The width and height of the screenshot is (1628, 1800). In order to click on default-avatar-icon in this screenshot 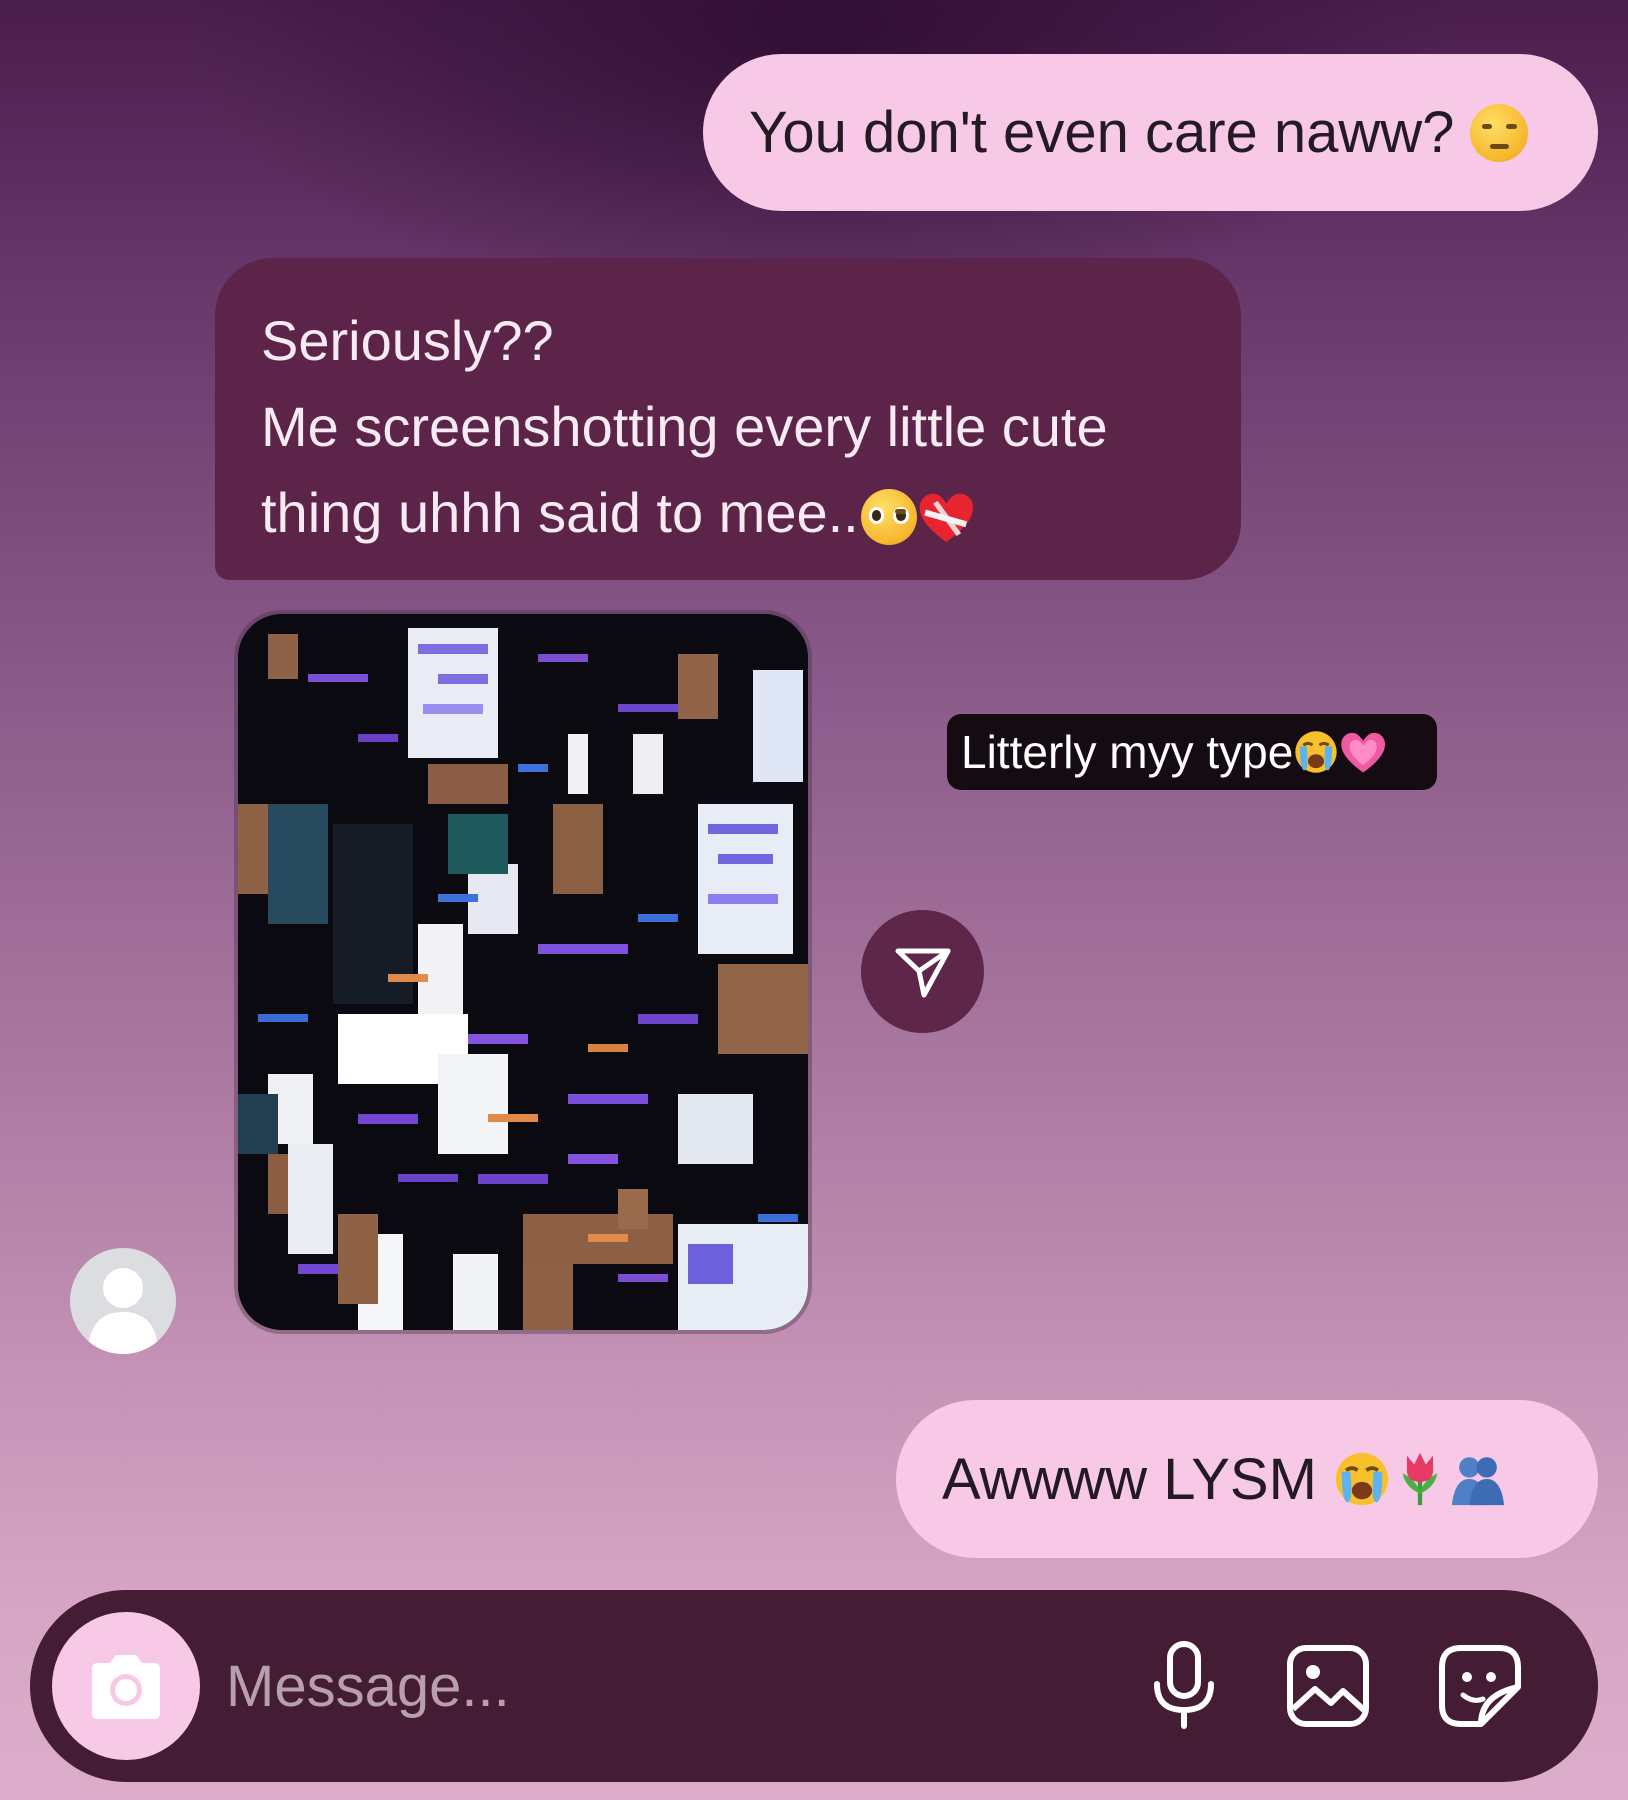, I will do `click(123, 1301)`.